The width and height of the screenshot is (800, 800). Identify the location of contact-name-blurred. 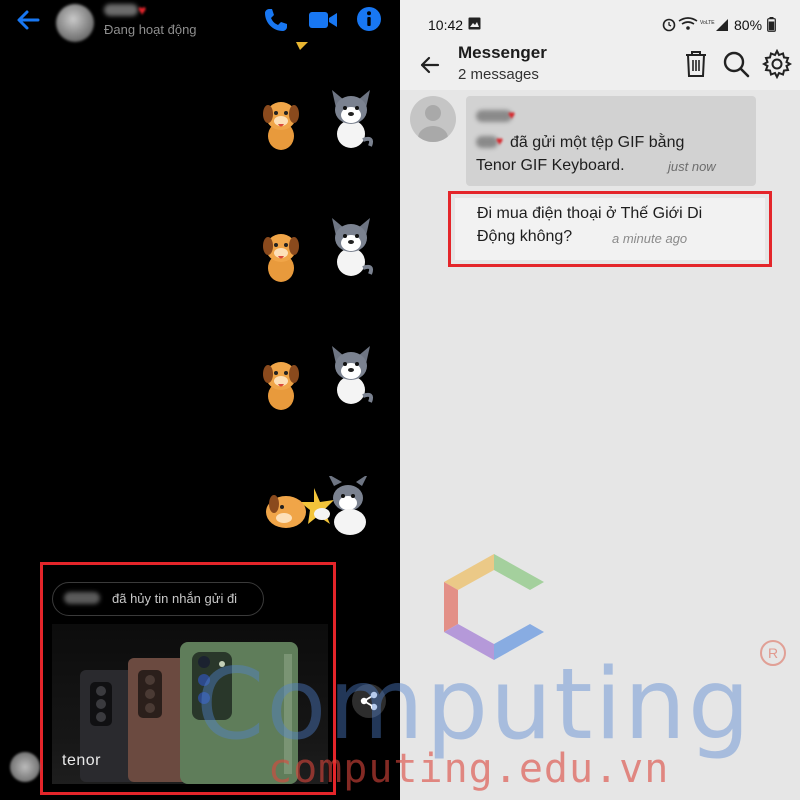
(121, 10).